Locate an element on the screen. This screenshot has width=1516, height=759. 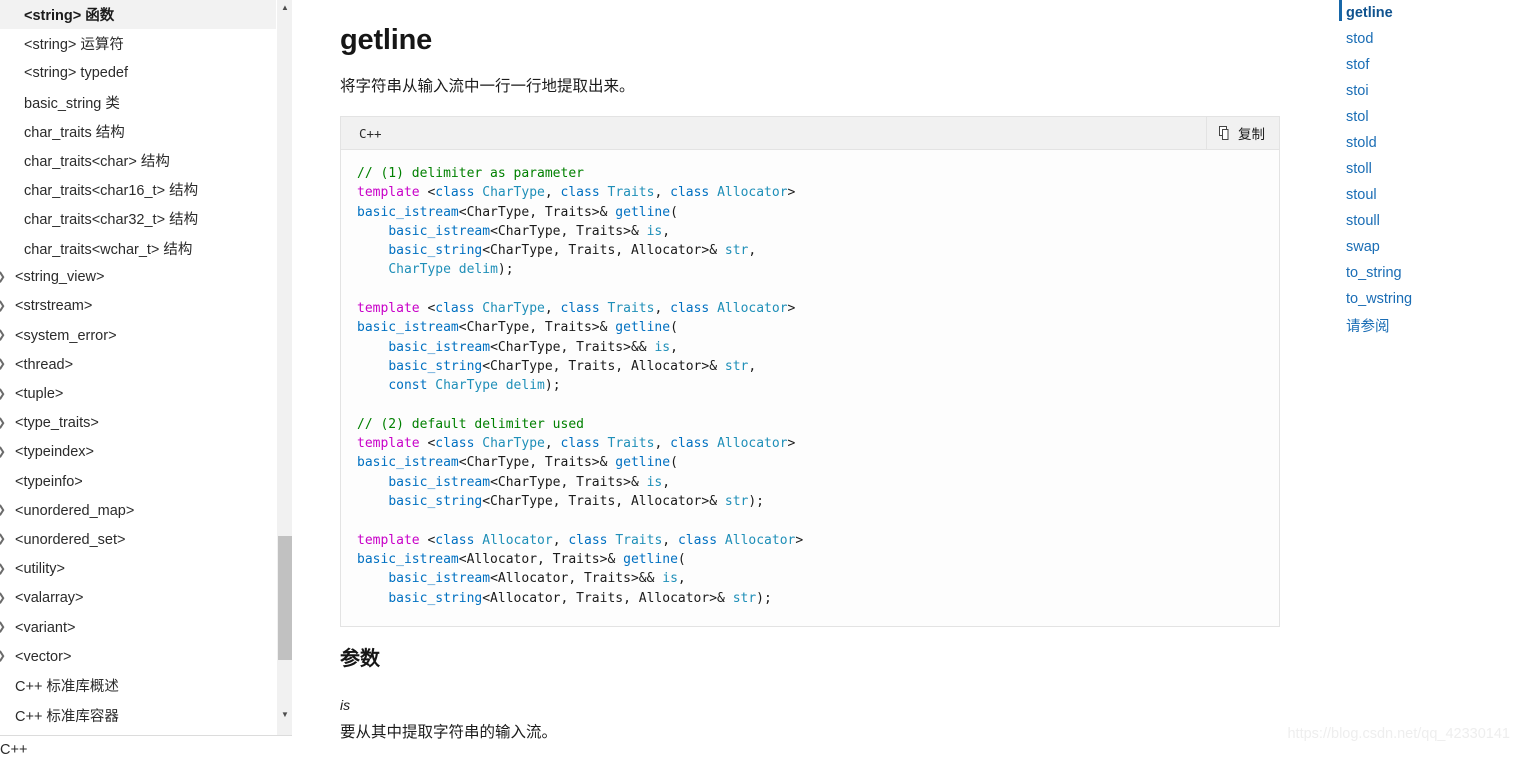
sidebar-item: ❯<typeinfo> is located at coordinates (138, 481).